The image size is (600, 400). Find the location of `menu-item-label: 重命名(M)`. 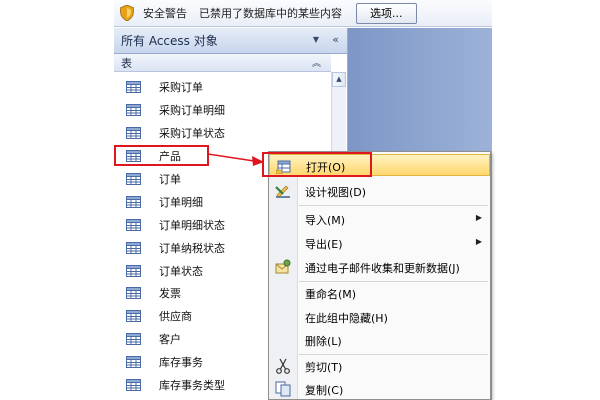

menu-item-label: 重命名(M) is located at coordinates (331, 294).